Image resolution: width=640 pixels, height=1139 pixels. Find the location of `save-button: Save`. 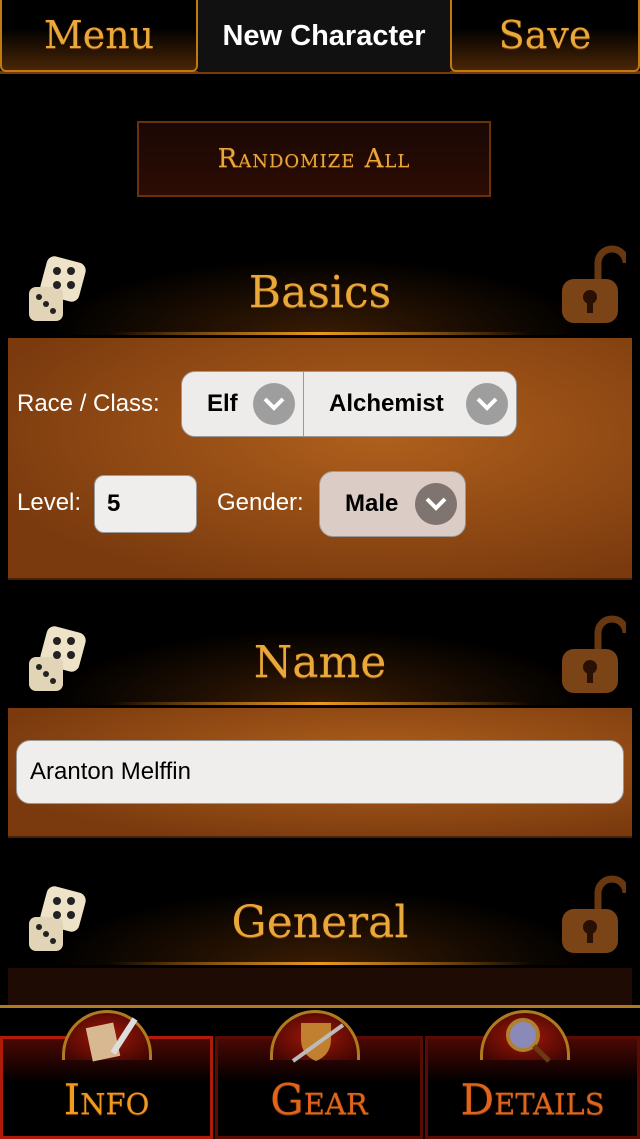

save-button: Save is located at coordinates (545, 36).